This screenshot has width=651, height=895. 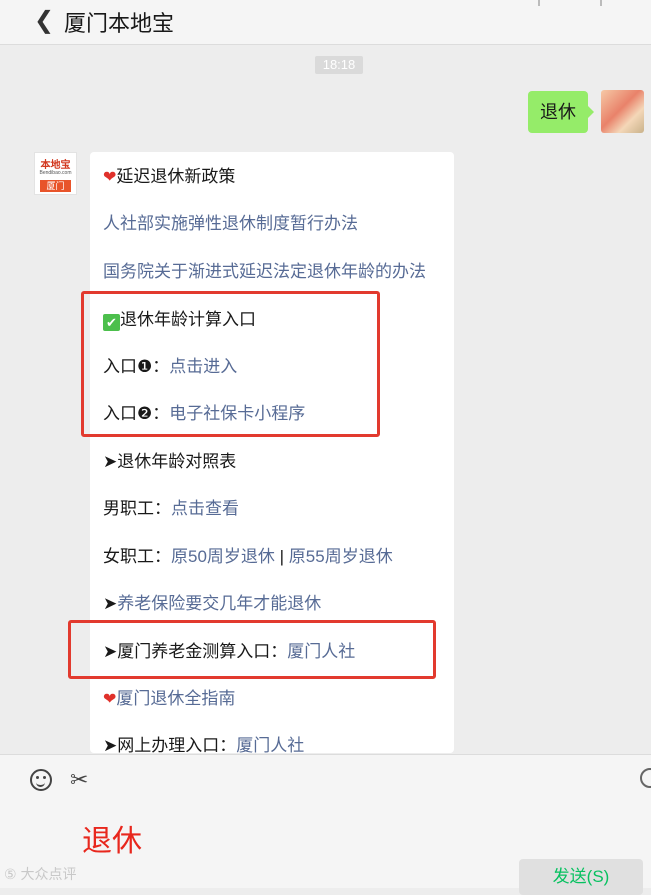 I want to click on male-link: 点击查看, so click(x=205, y=508).